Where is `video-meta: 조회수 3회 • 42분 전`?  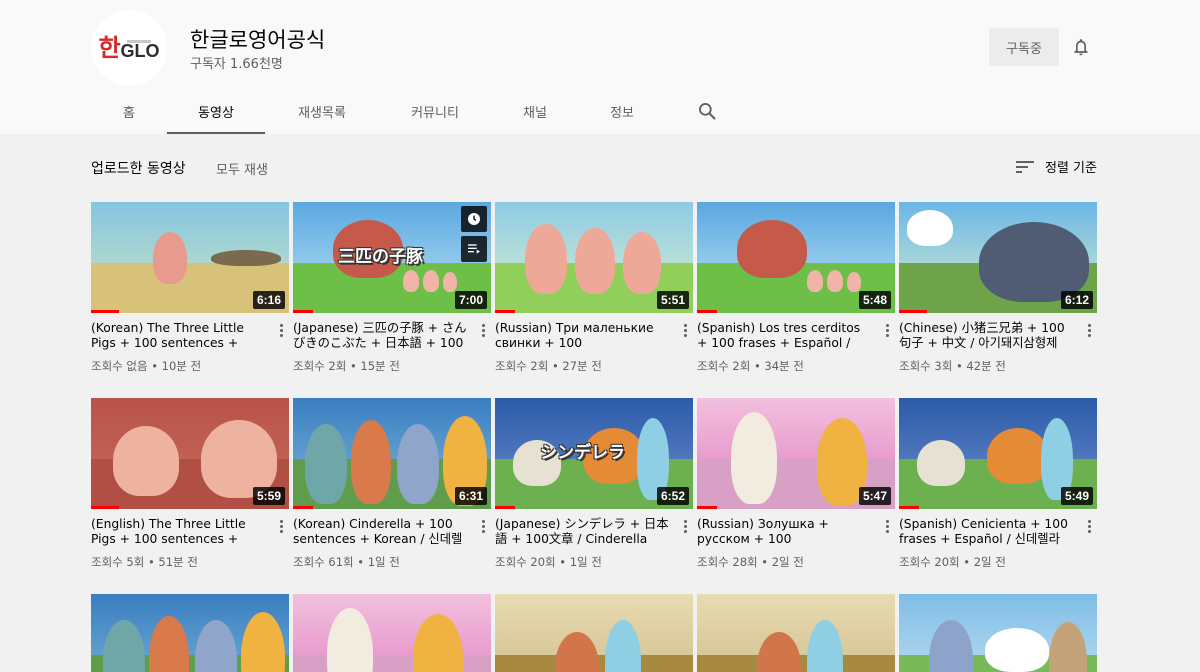
video-meta: 조회수 3회 • 42분 전 is located at coordinates (952, 366).